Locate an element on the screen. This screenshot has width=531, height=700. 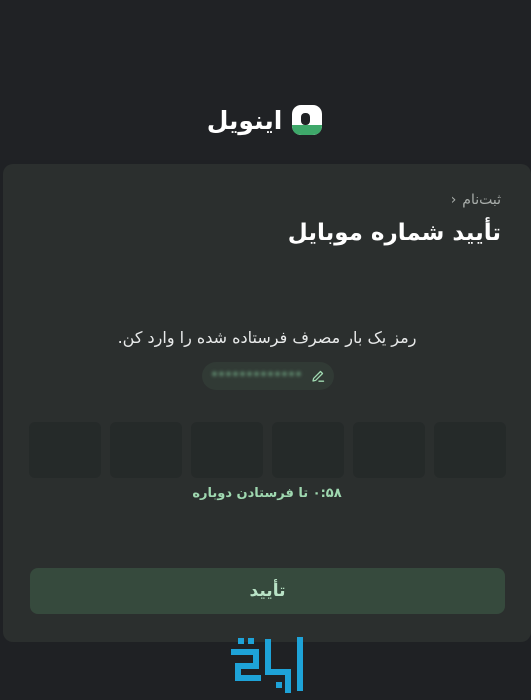
chevron-icon: ‹ is located at coordinates (453, 200).